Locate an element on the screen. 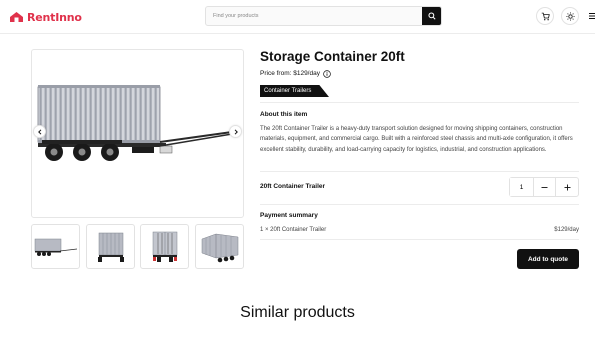  theme-toggle-button is located at coordinates (570, 16).